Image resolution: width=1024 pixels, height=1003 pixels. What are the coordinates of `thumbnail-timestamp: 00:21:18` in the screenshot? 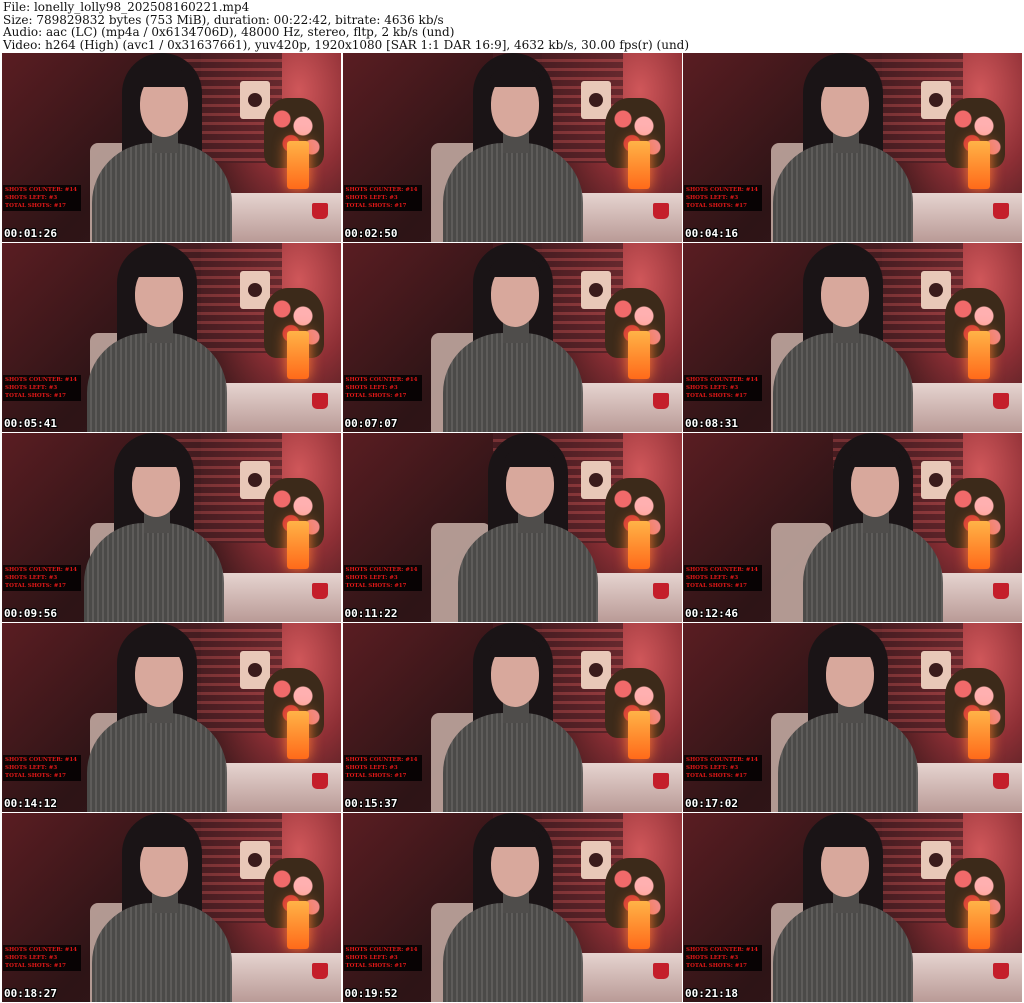 It's located at (711, 993).